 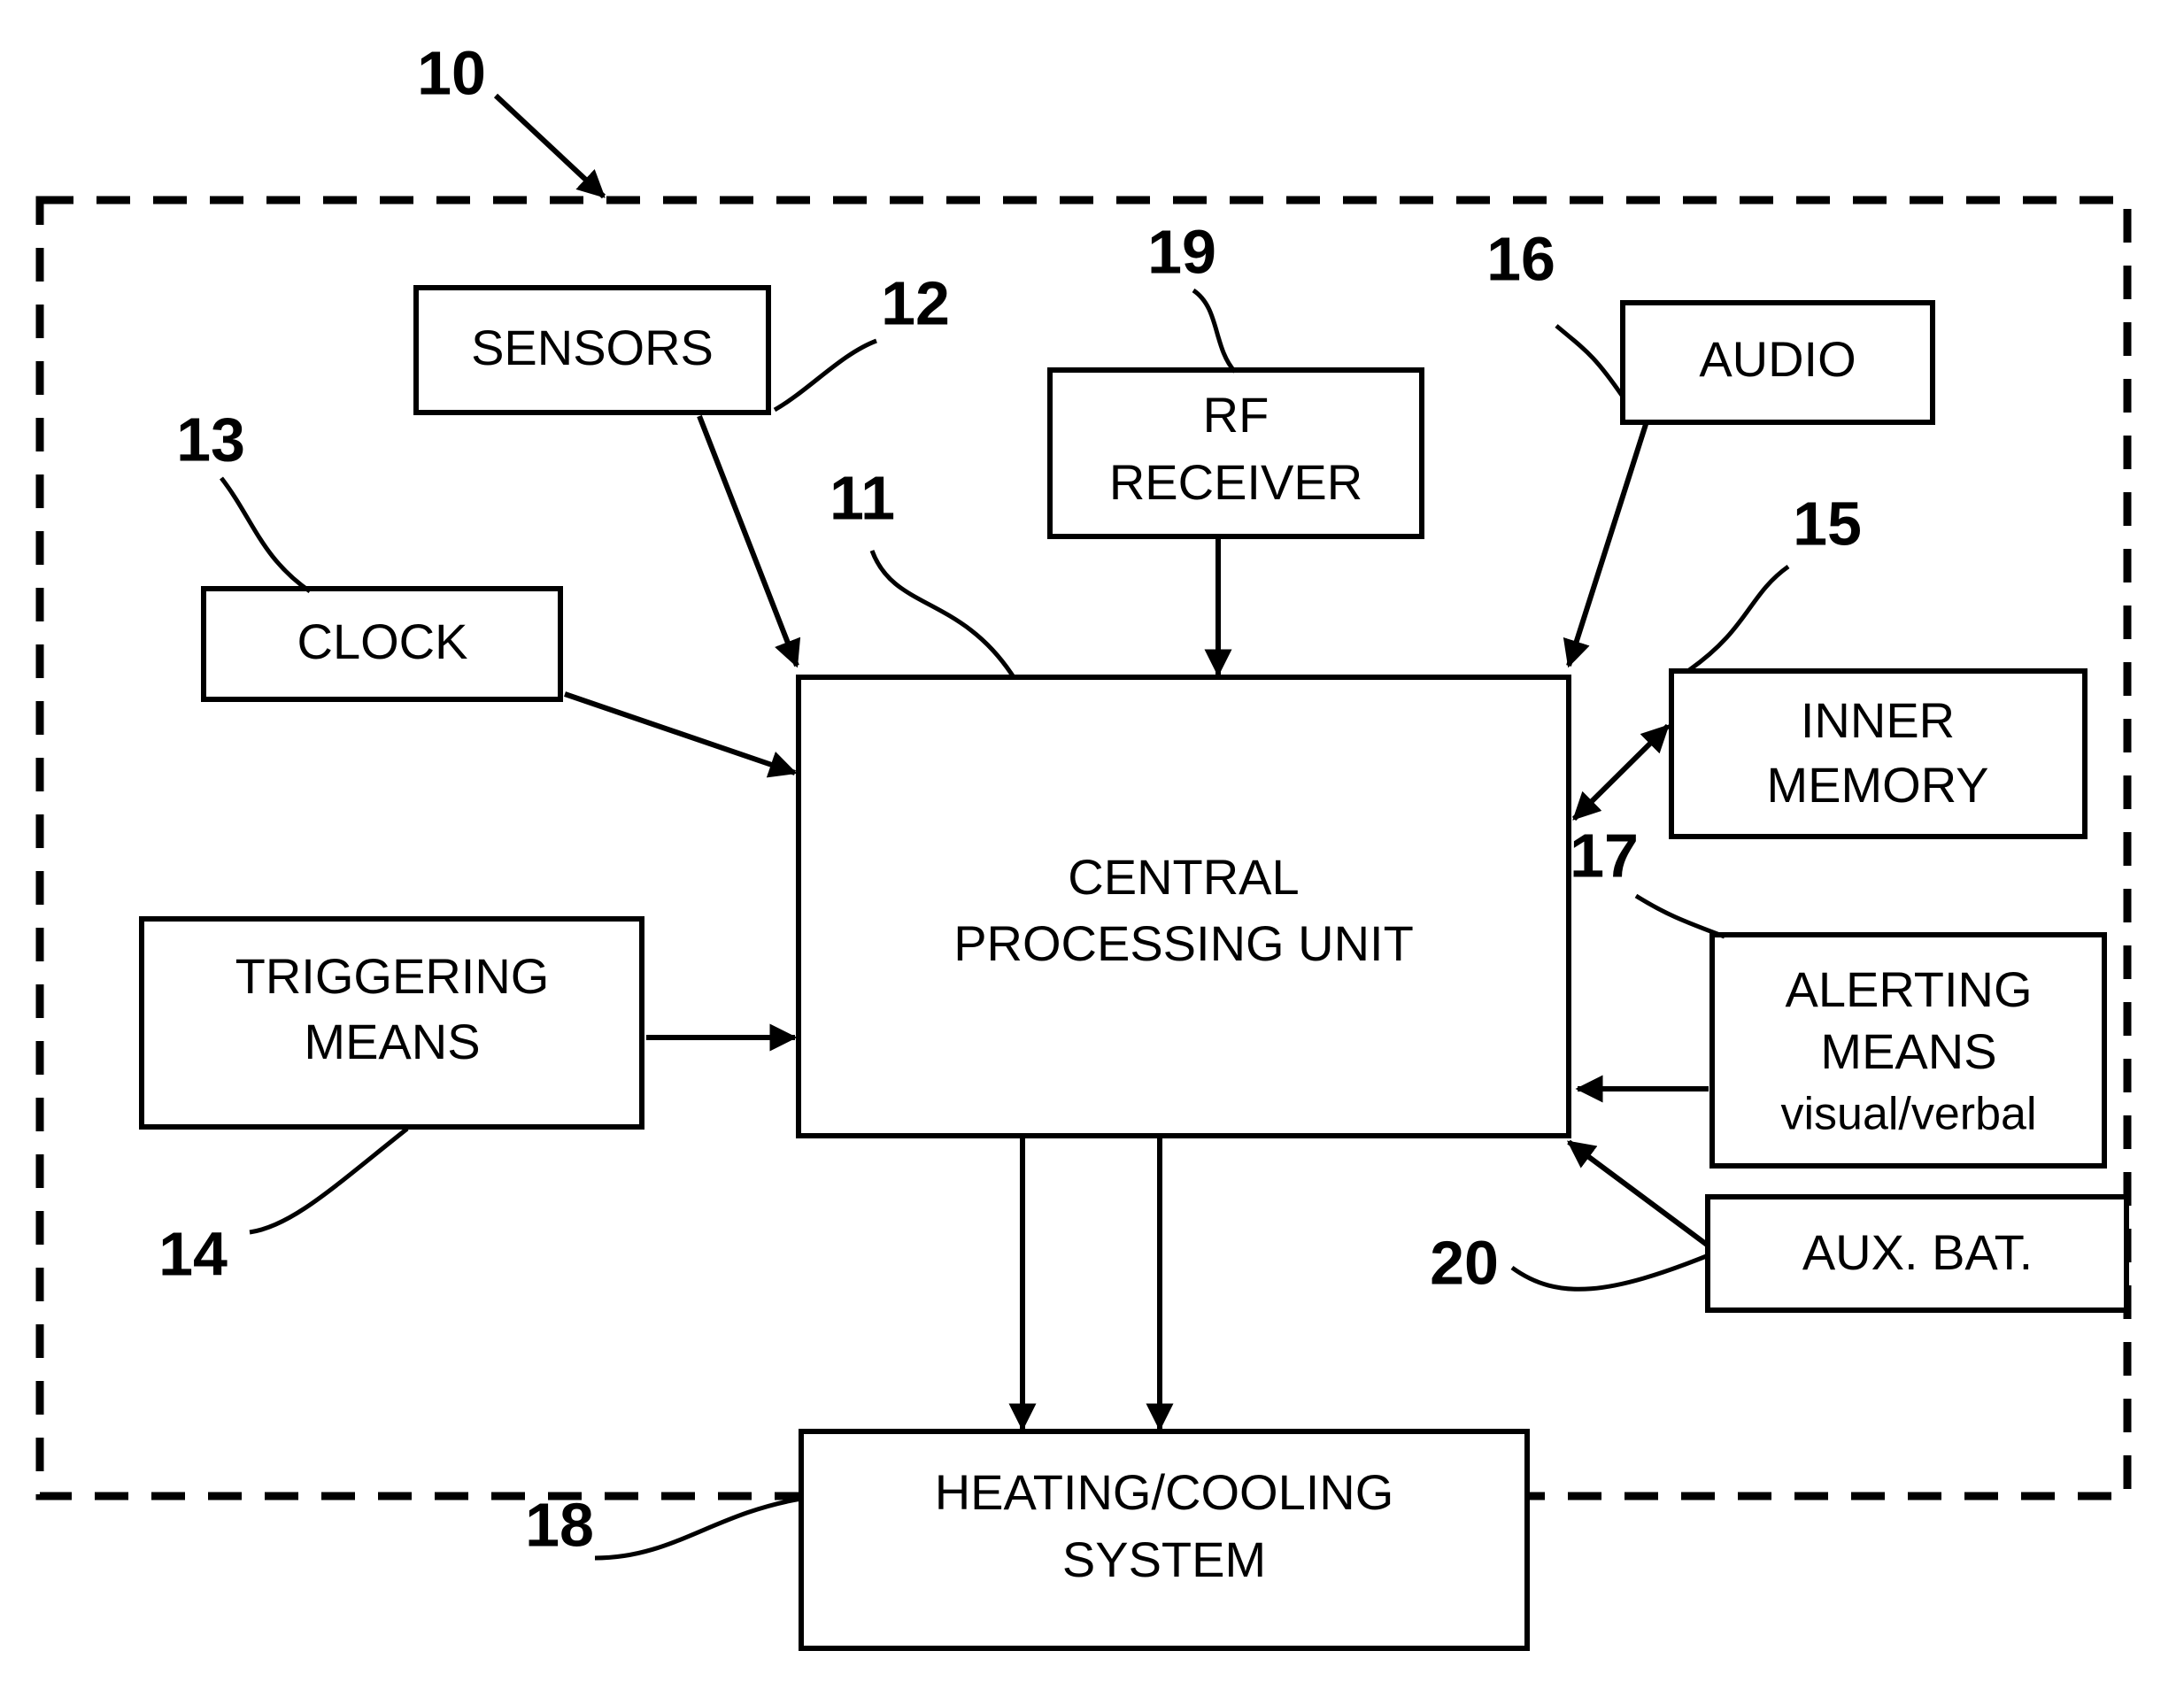 I want to click on block-cpu-rect, so click(x=1183, y=906).